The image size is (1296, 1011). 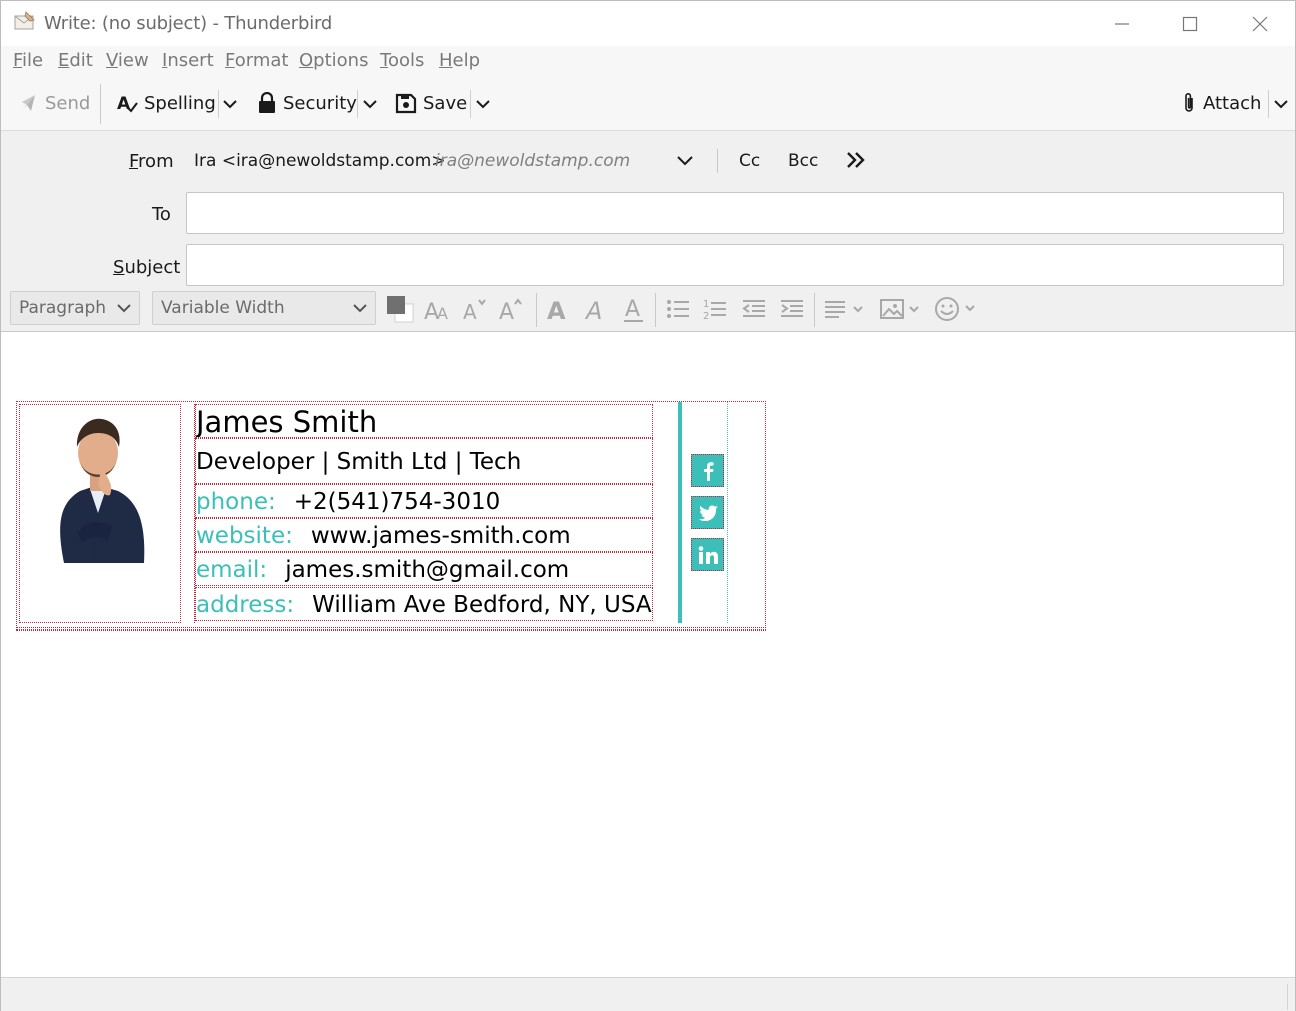 I want to click on security-button: Security, so click(x=307, y=103).